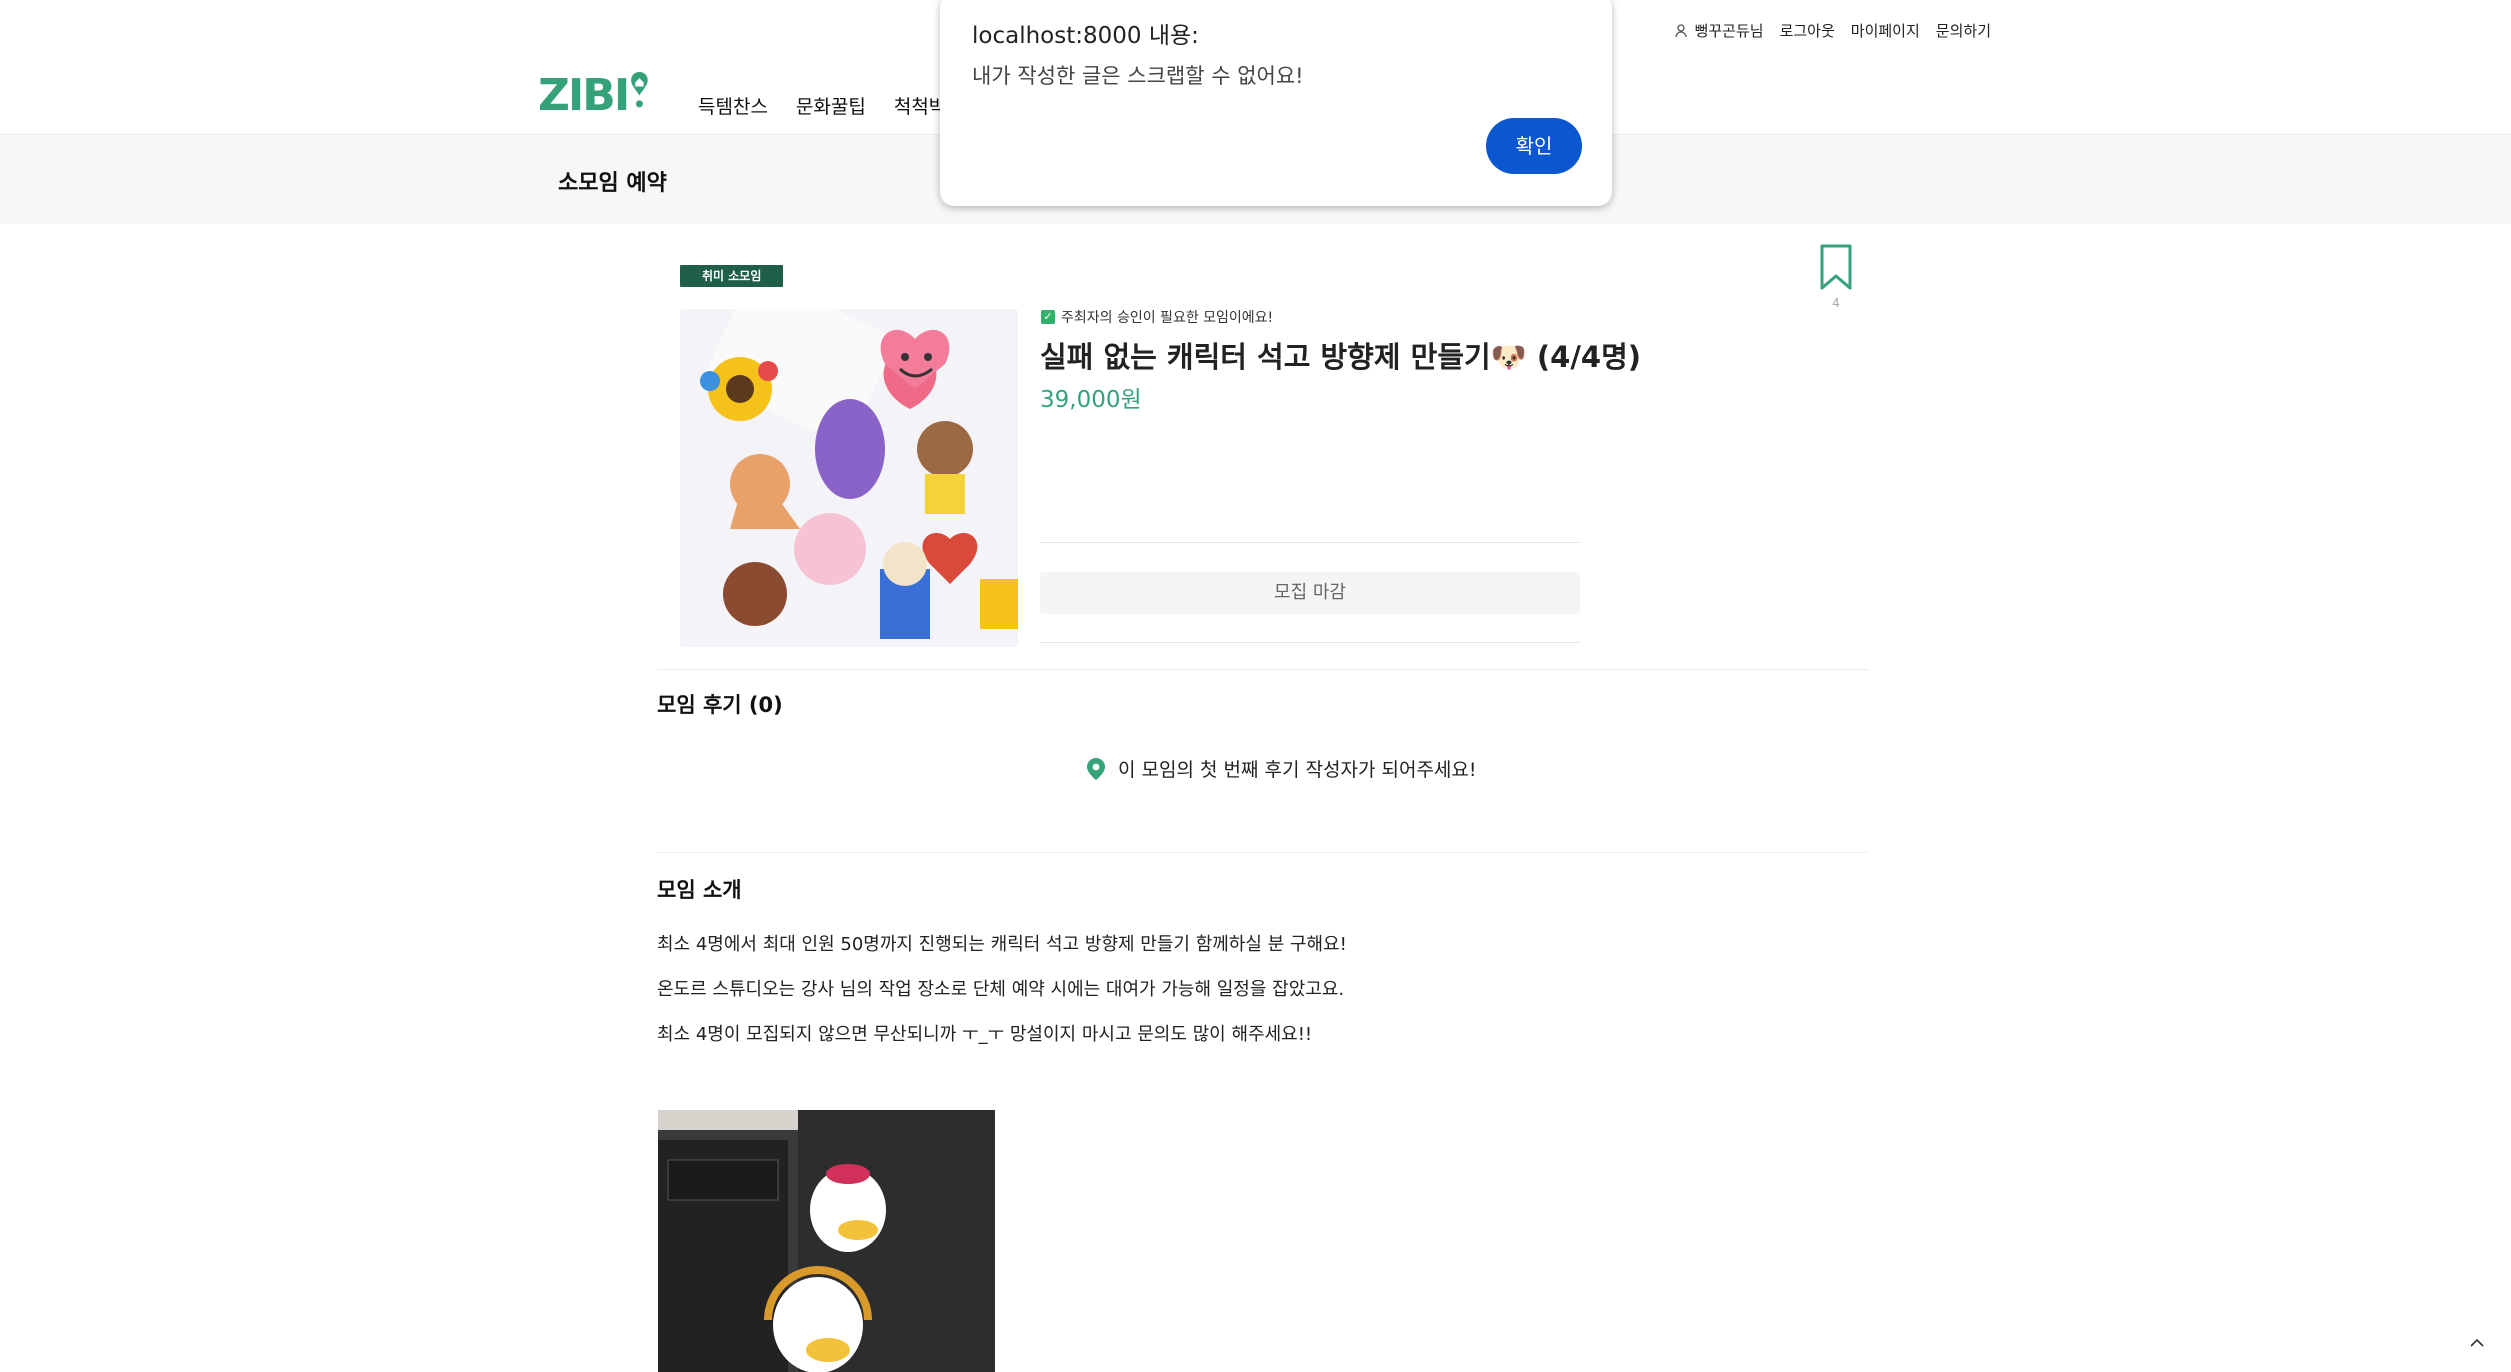 The width and height of the screenshot is (2511, 1372). What do you see at coordinates (1885, 30) in the screenshot?
I see `mypage-link: 마이페이지` at bounding box center [1885, 30].